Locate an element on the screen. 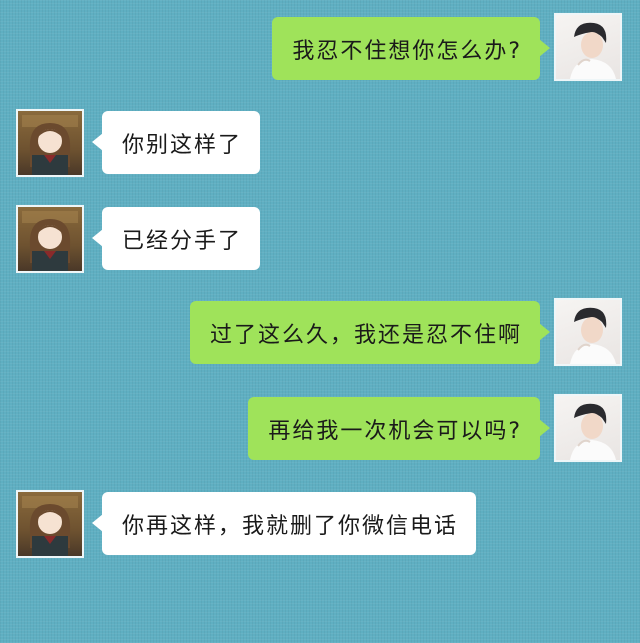 The width and height of the screenshot is (640, 643). message-bubble-incoming: 已经分手了 is located at coordinates (176, 238).